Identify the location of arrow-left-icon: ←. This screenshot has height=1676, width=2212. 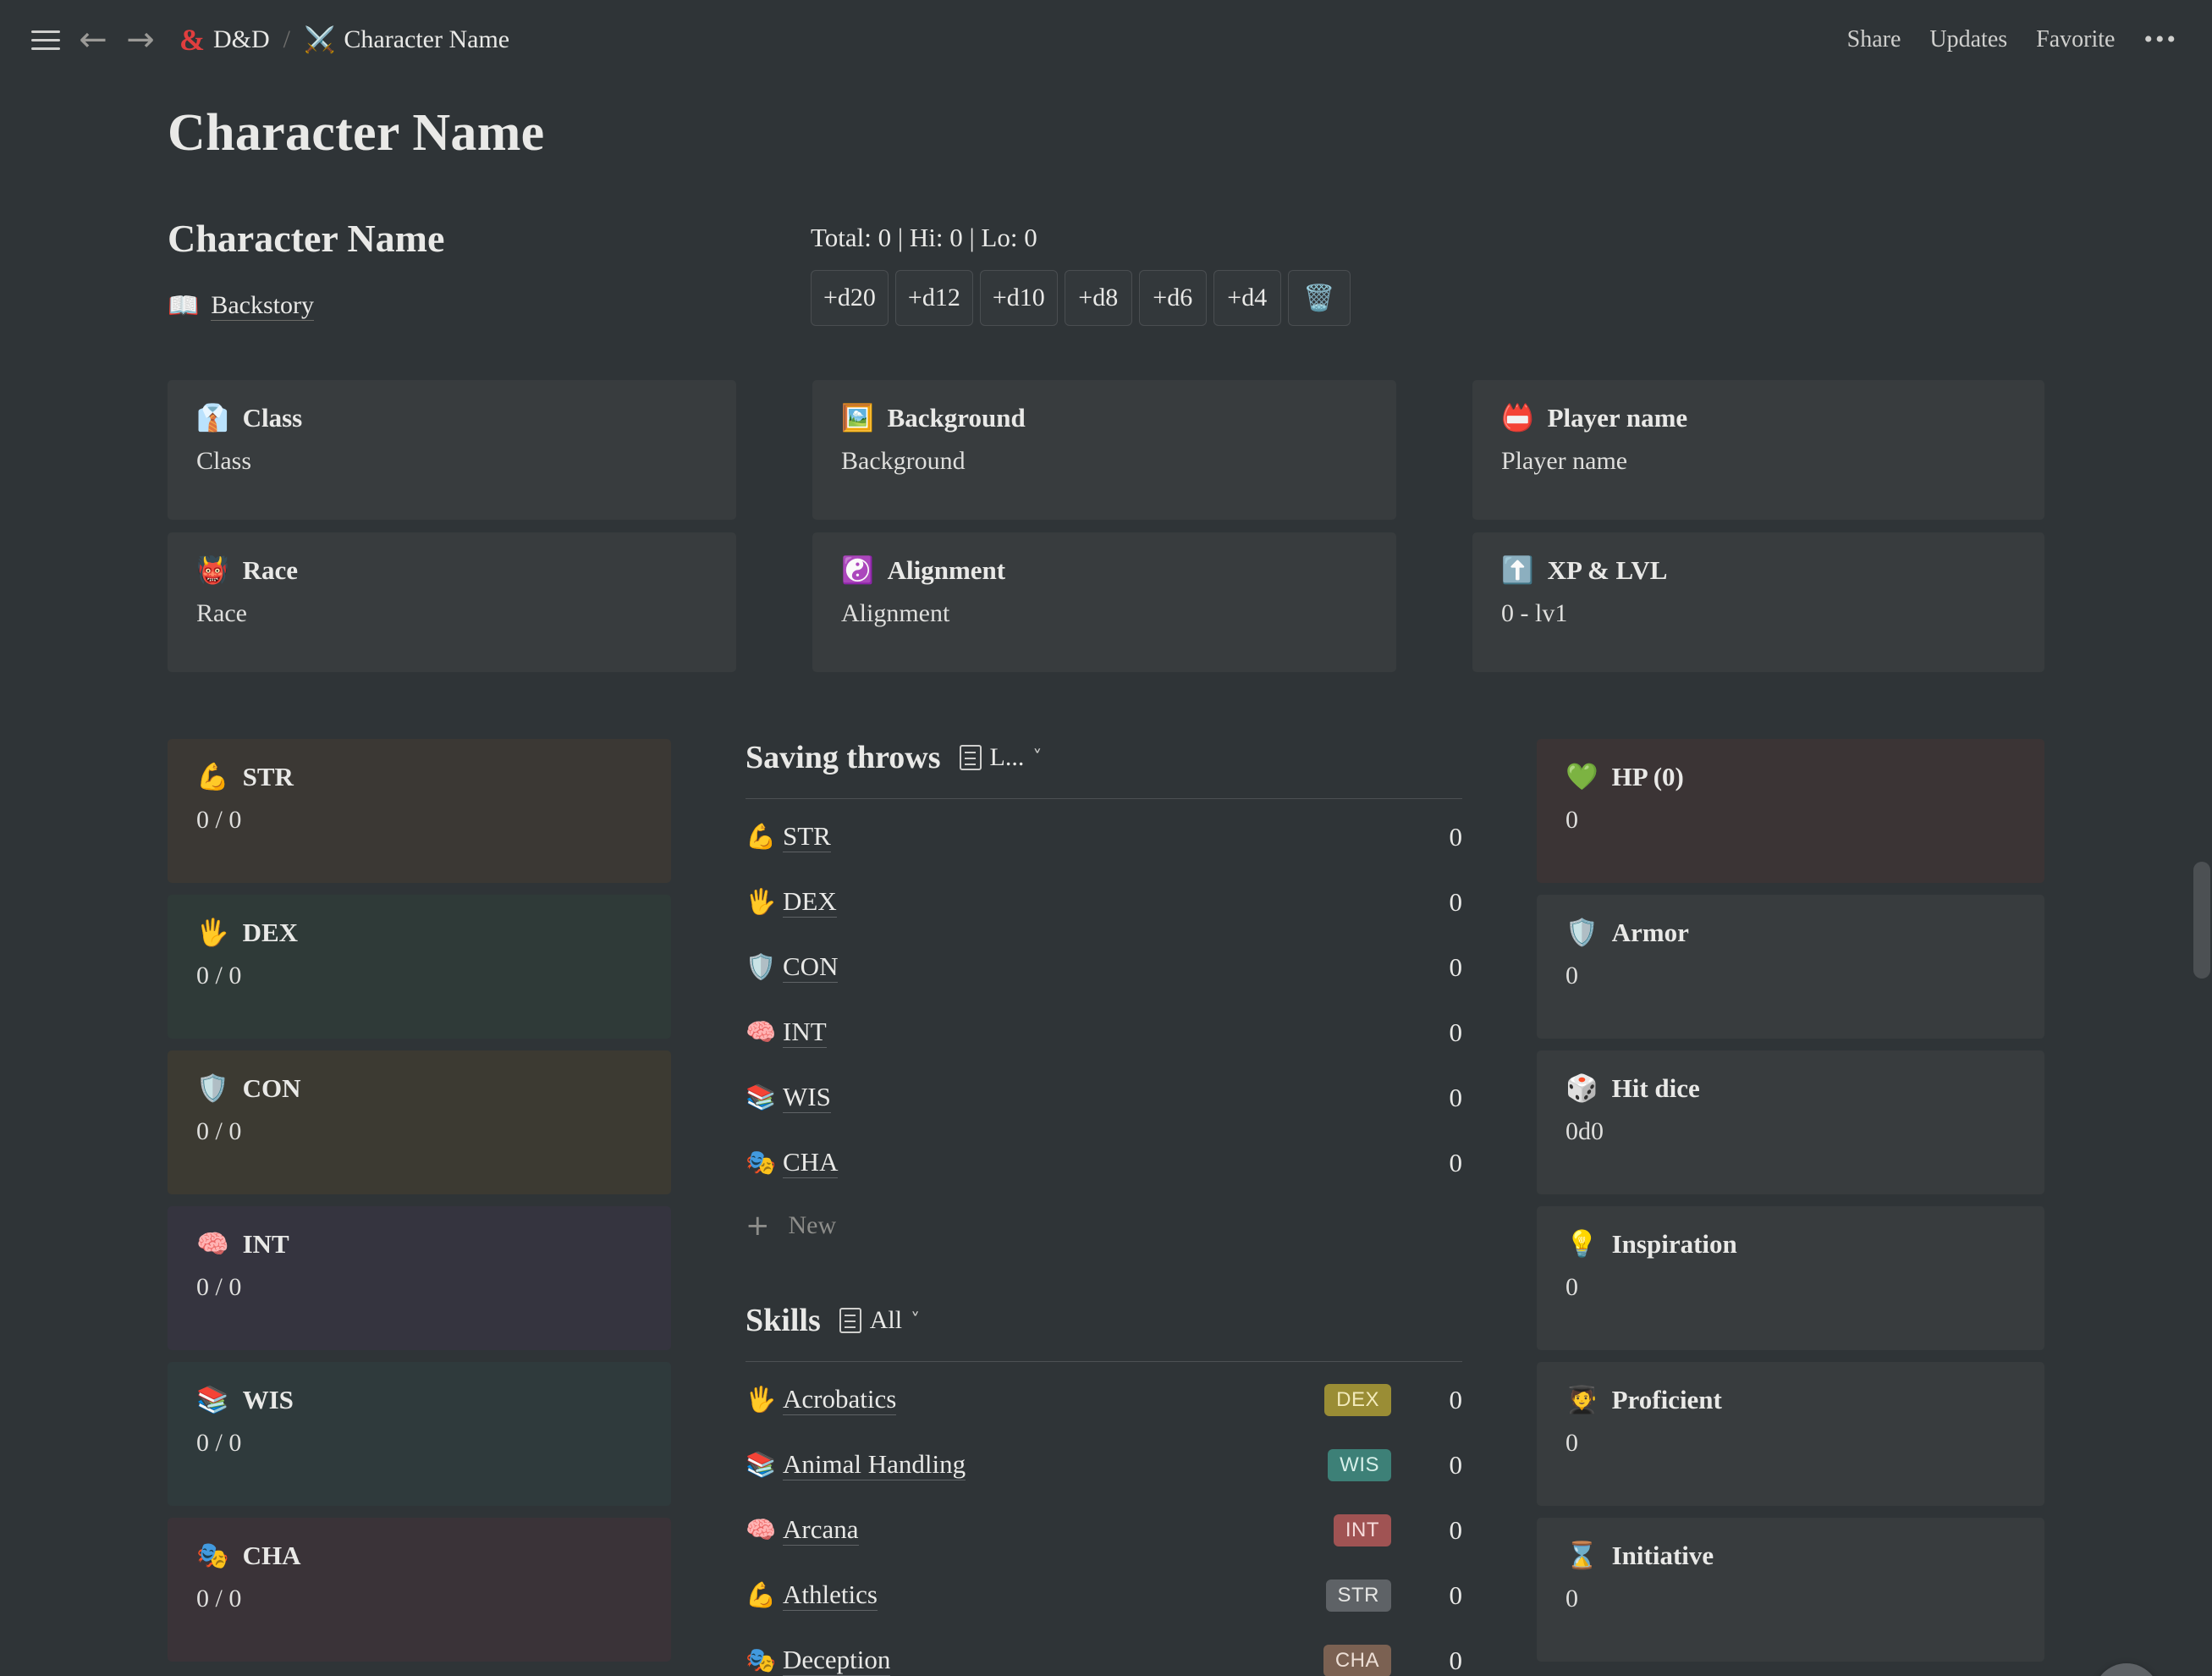
(93, 39).